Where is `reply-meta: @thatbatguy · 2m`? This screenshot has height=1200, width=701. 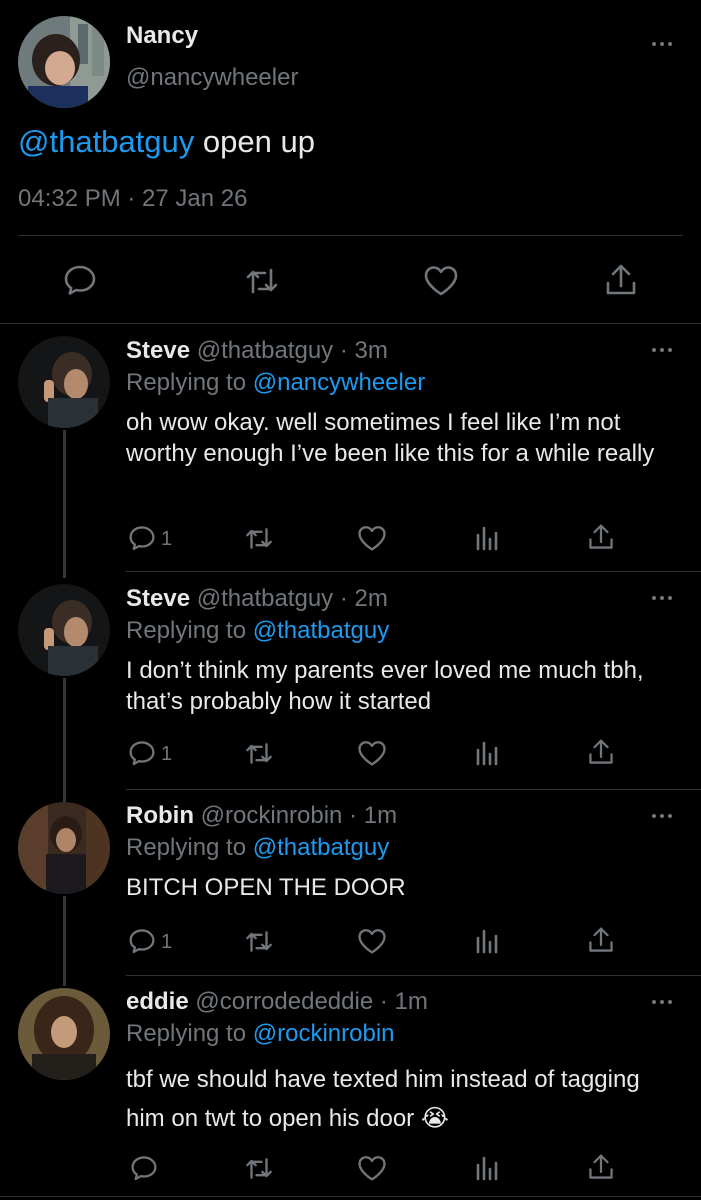
reply-meta: @thatbatguy · 2m is located at coordinates (292, 598).